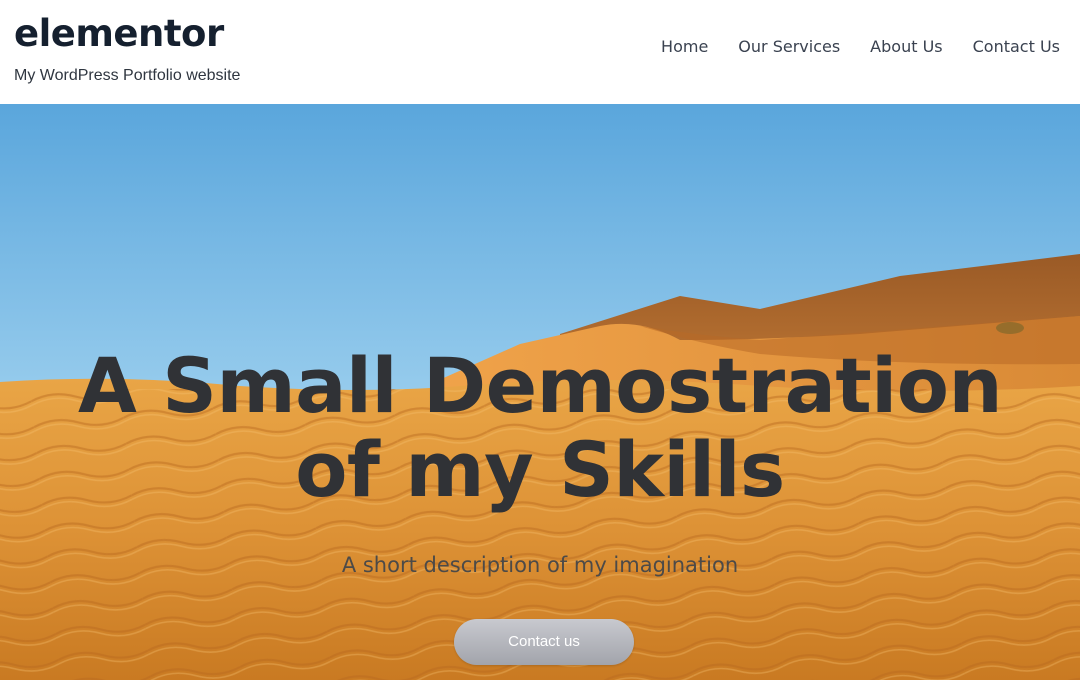  I want to click on site-tagline: My WordPress Portfolio website, so click(127, 75).